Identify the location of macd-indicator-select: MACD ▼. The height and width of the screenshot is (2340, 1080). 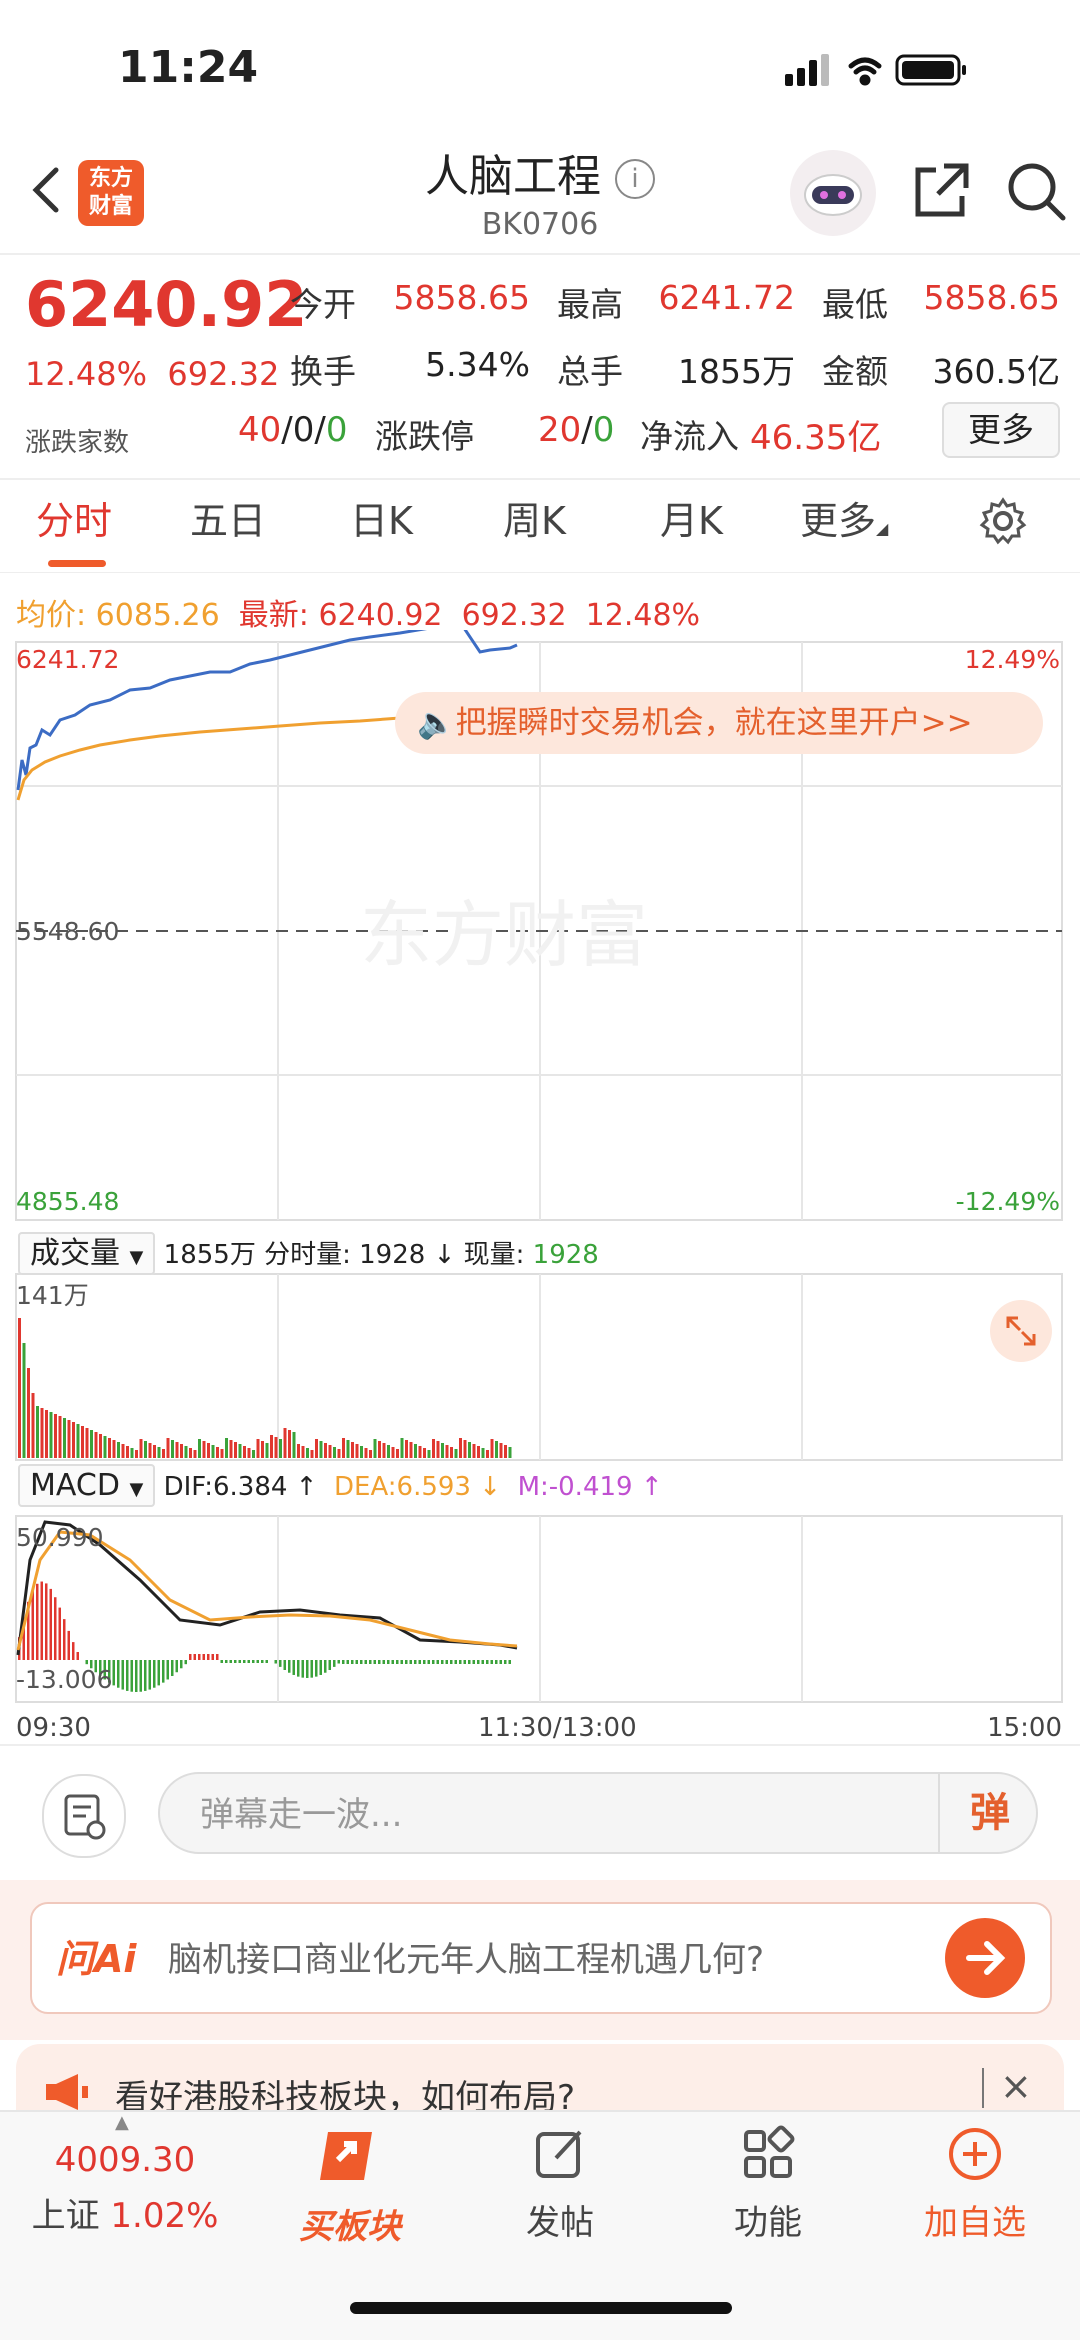
(87, 1485).